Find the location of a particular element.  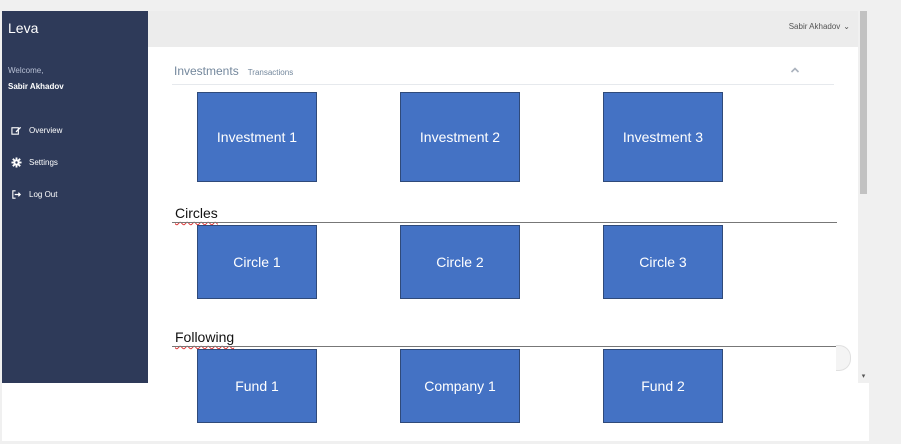

scrollbar-thumb is located at coordinates (863, 102).